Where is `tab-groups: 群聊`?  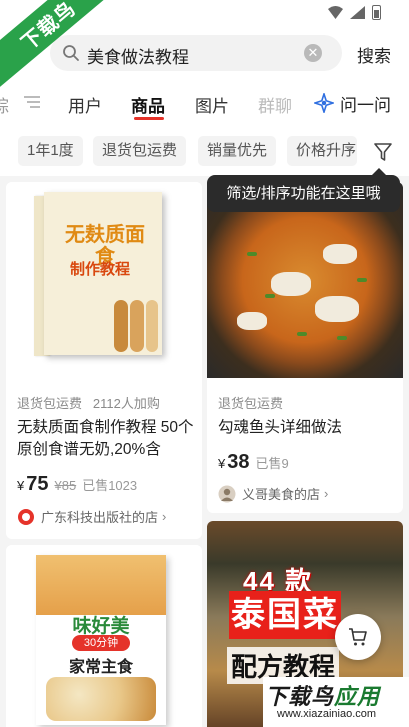 tab-groups: 群聊 is located at coordinates (276, 104).